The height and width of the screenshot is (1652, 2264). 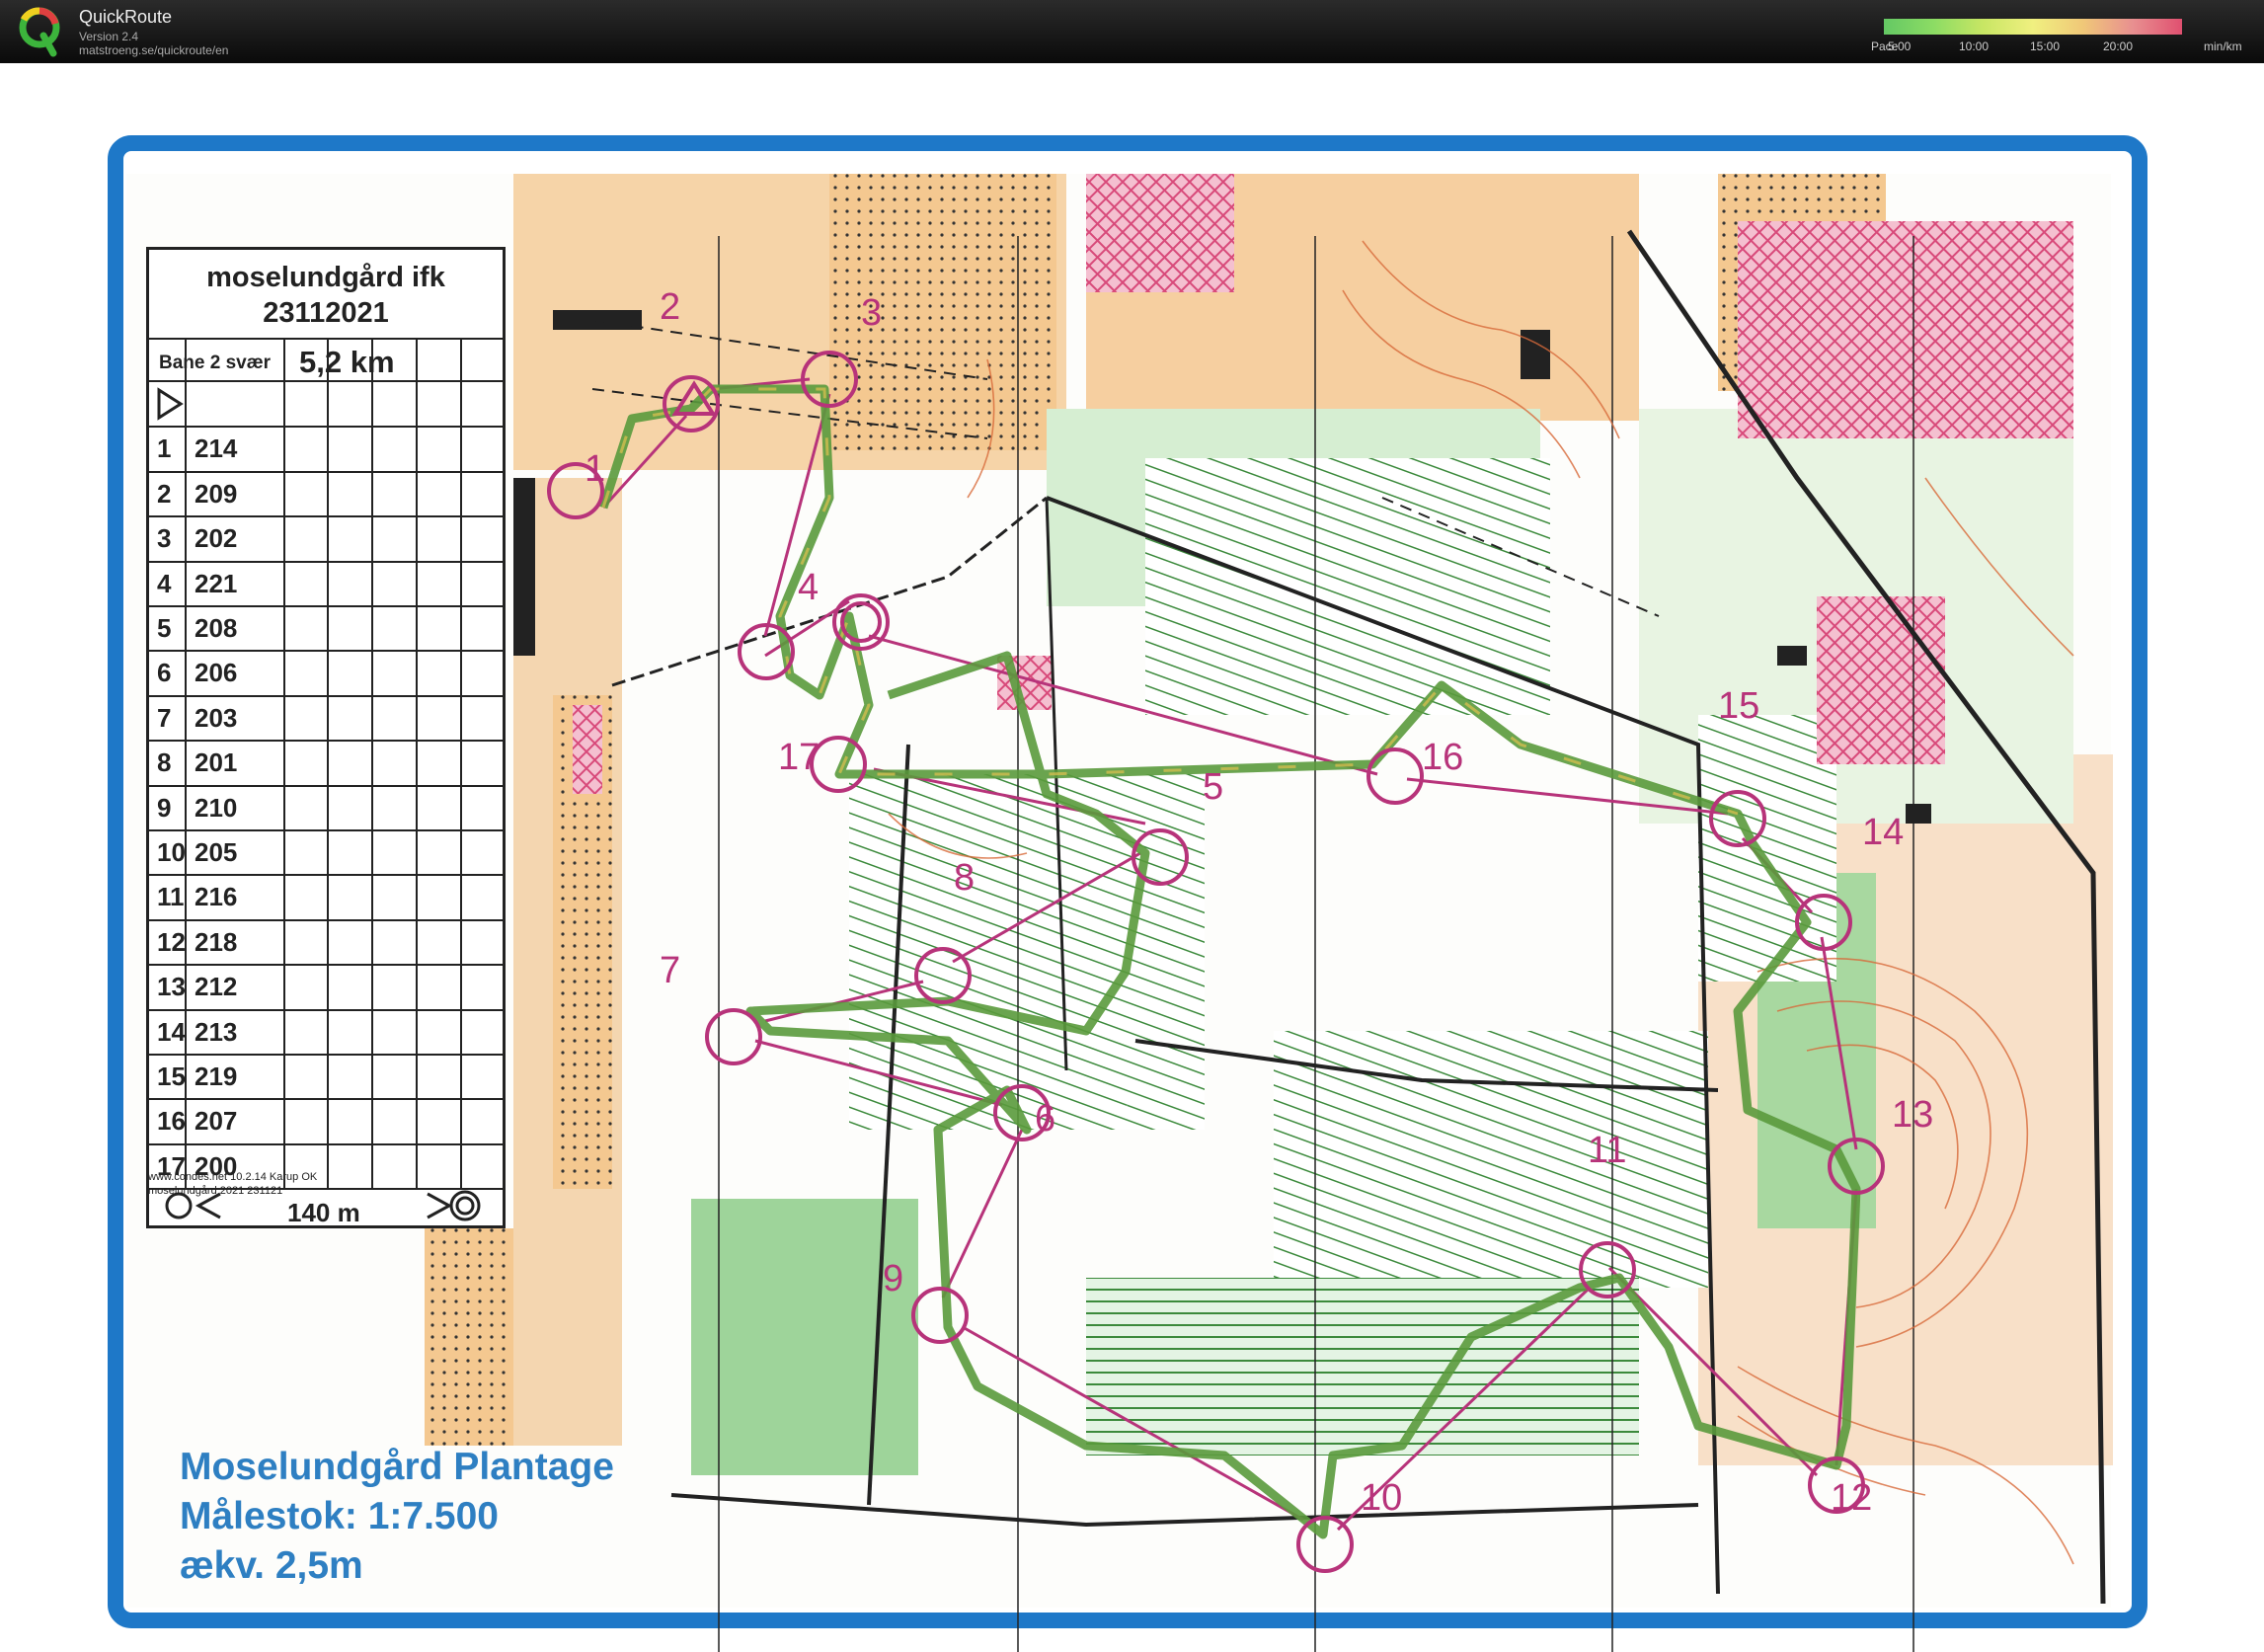 What do you see at coordinates (1900, 46) in the screenshot?
I see `pace-tick: 5:00` at bounding box center [1900, 46].